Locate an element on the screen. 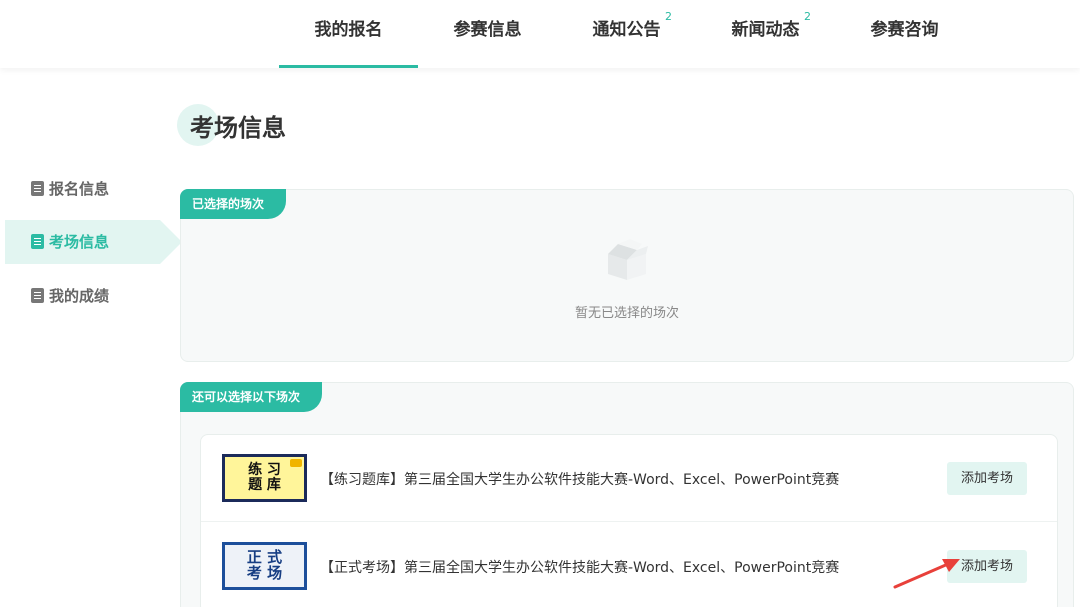  top-nav: 我的报名 参赛信息 通知公告 2 新闻动态 2 参赛咨询 is located at coordinates (540, 34).